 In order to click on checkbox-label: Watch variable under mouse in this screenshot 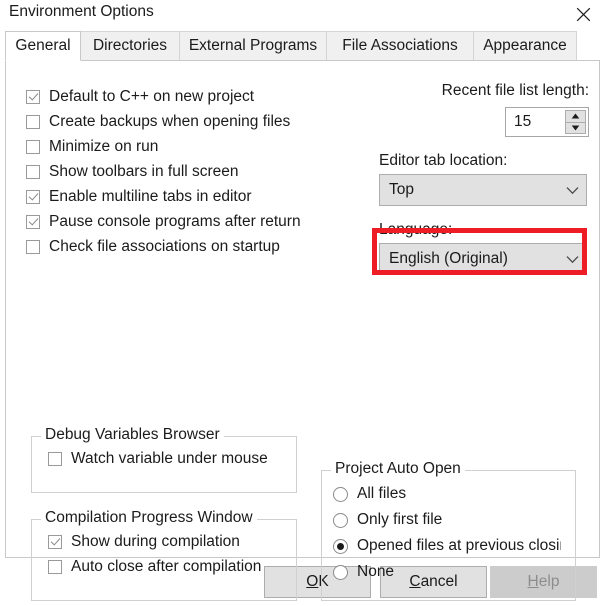, I will do `click(169, 458)`.